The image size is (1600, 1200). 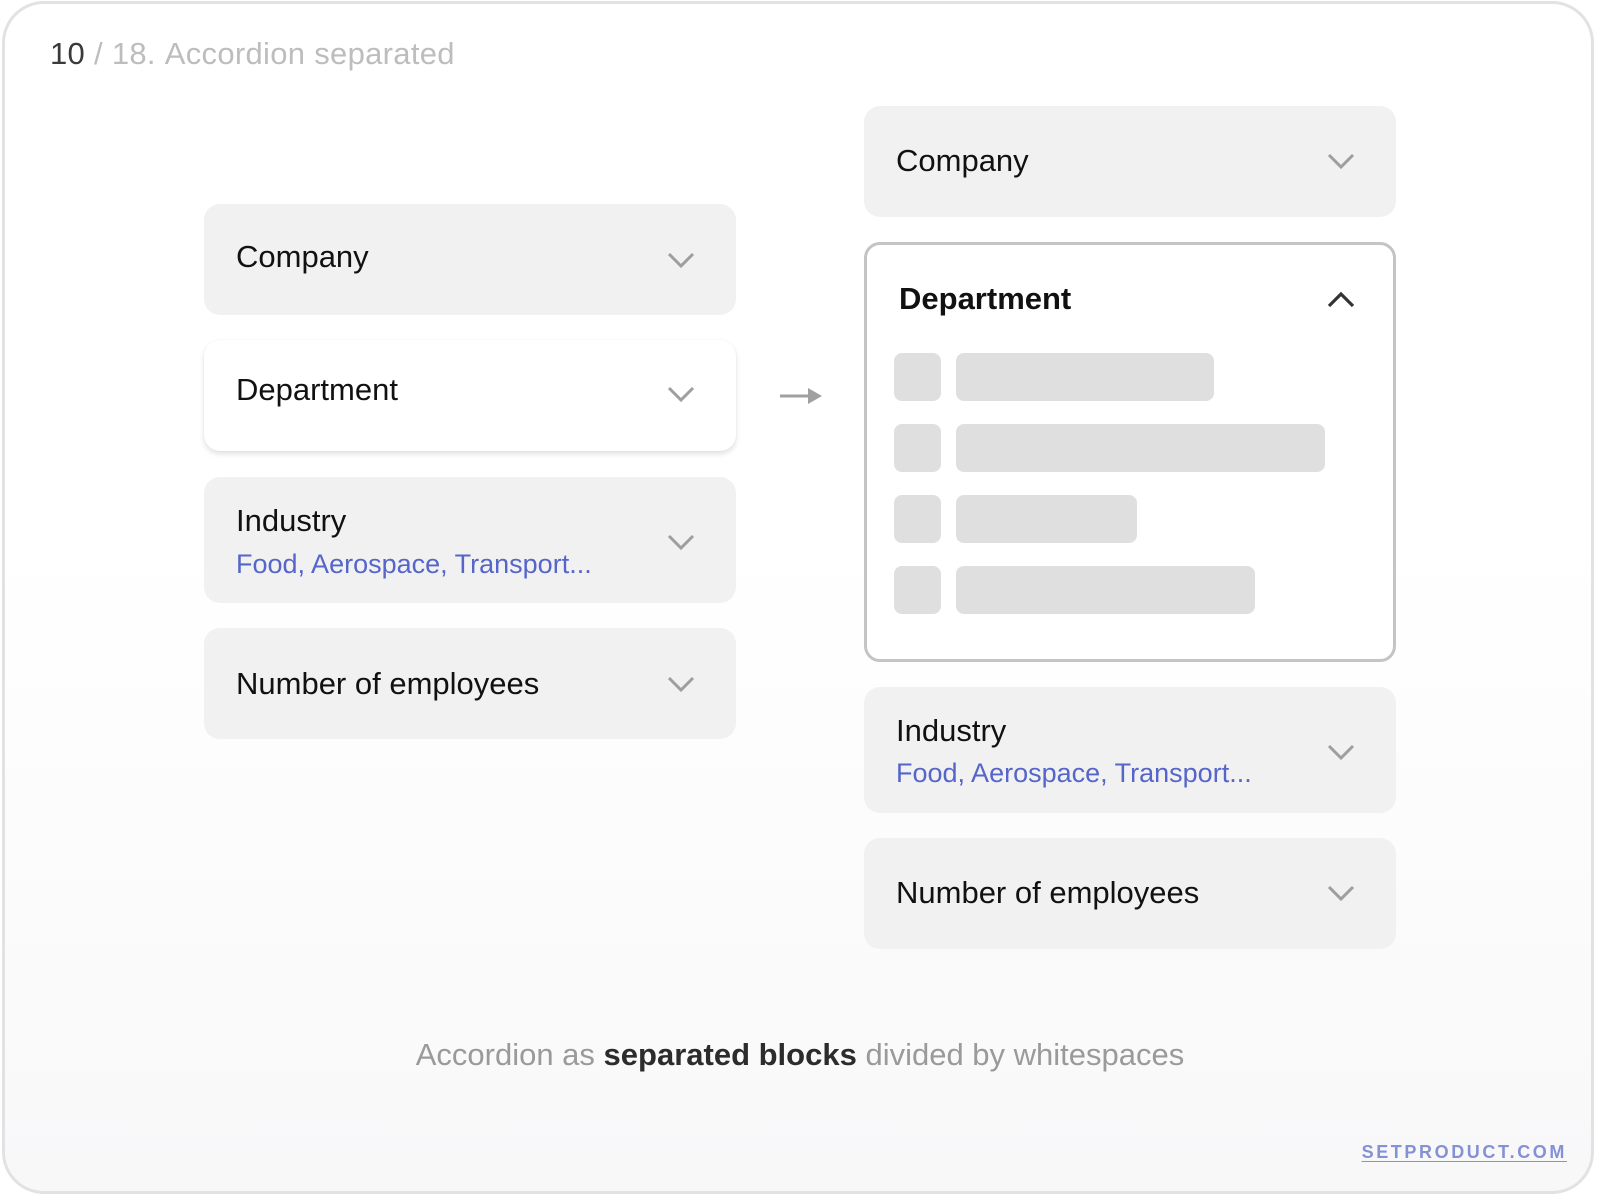 I want to click on brand-link: SETPRODUCT.COM, so click(x=1464, y=1152).